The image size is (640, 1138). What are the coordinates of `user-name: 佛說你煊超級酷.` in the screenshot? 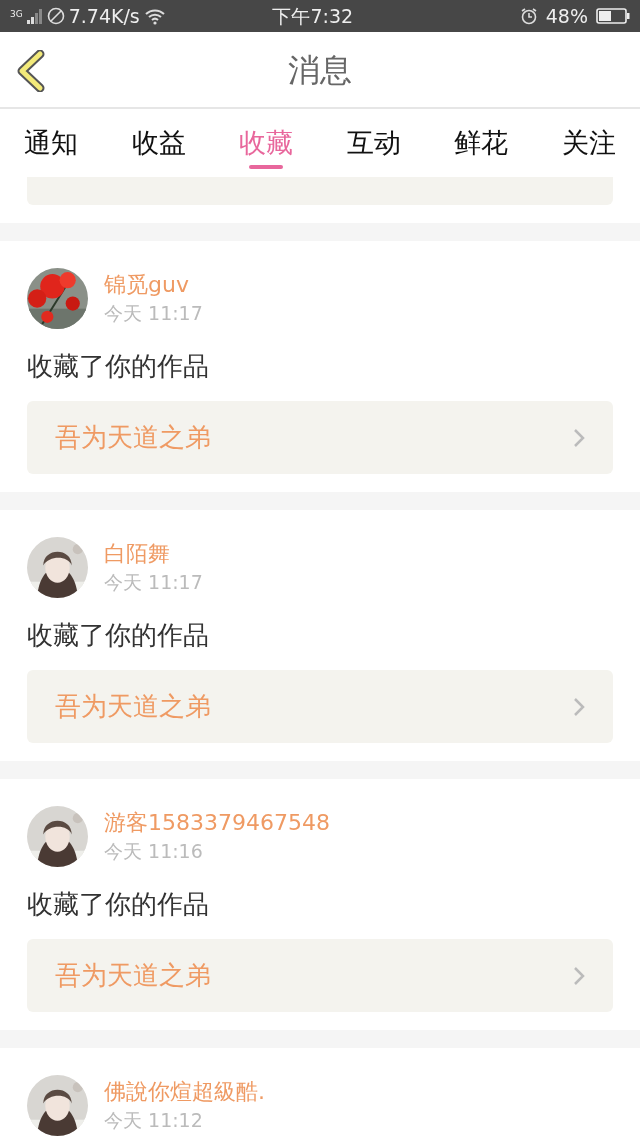 It's located at (184, 1092).